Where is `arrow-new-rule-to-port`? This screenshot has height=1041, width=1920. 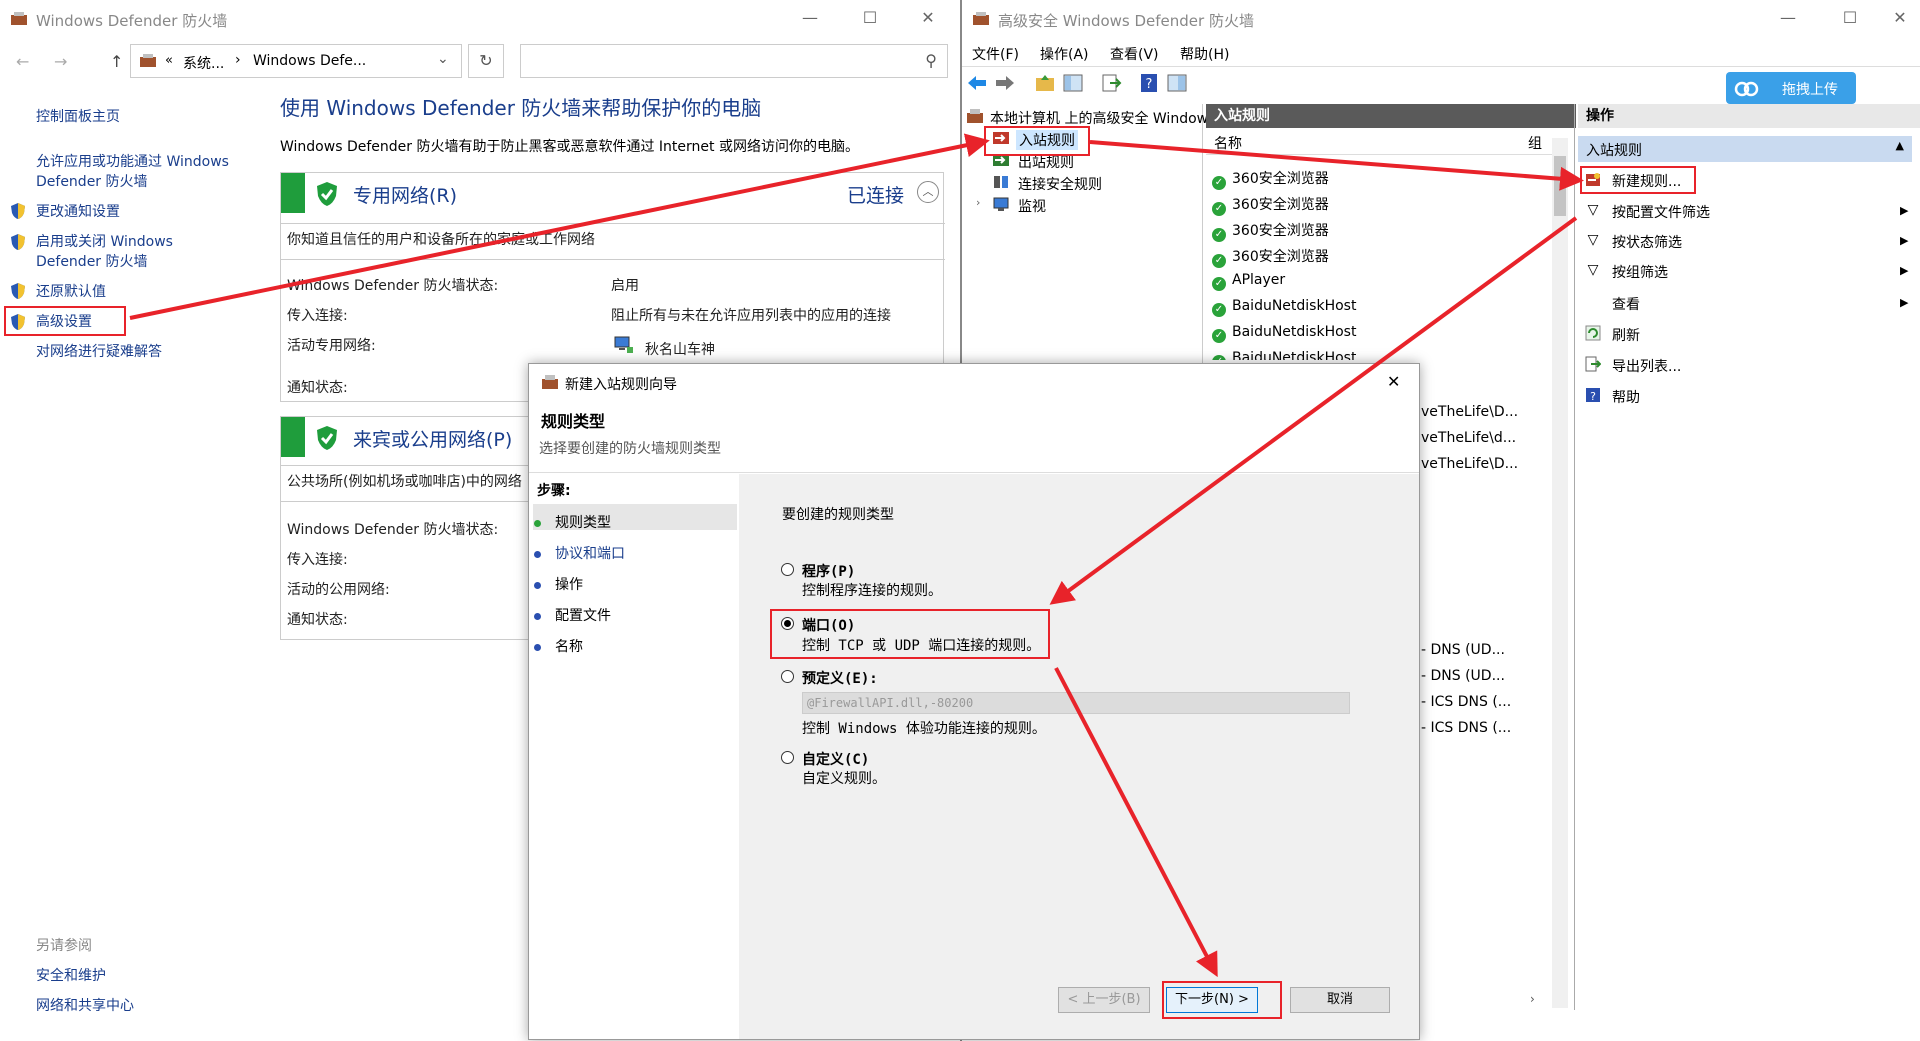 arrow-new-rule-to-port is located at coordinates (1313, 410).